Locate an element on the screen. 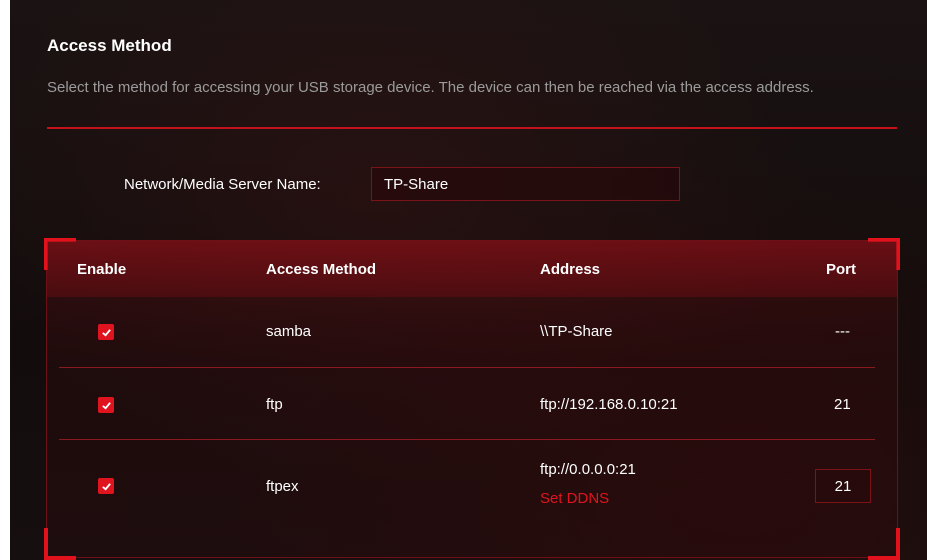  enable-checkbox-samba is located at coordinates (106, 332).